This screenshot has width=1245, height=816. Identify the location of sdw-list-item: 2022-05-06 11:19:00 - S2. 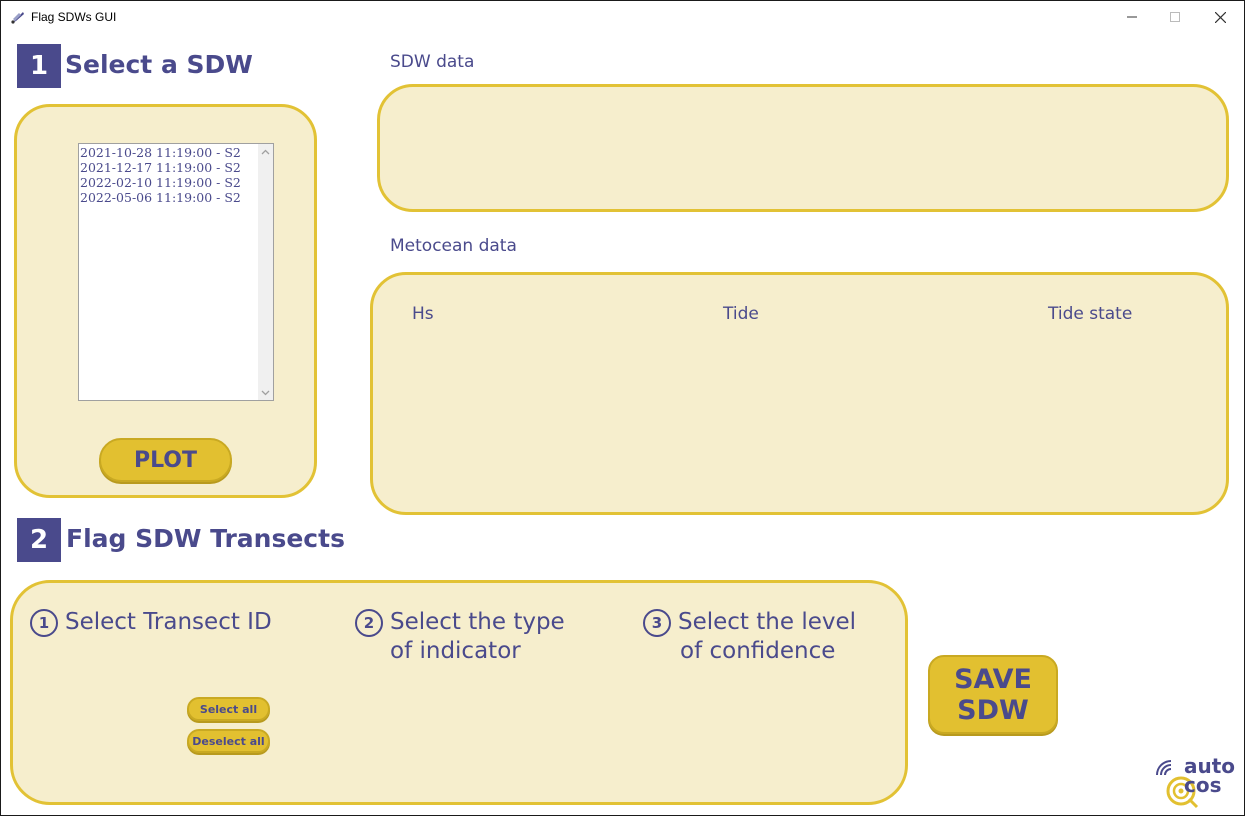
(169, 197).